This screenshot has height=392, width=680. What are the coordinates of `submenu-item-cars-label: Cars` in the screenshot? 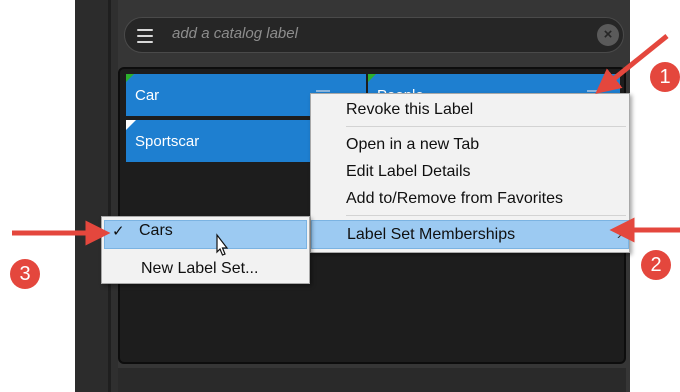 It's located at (156, 231).